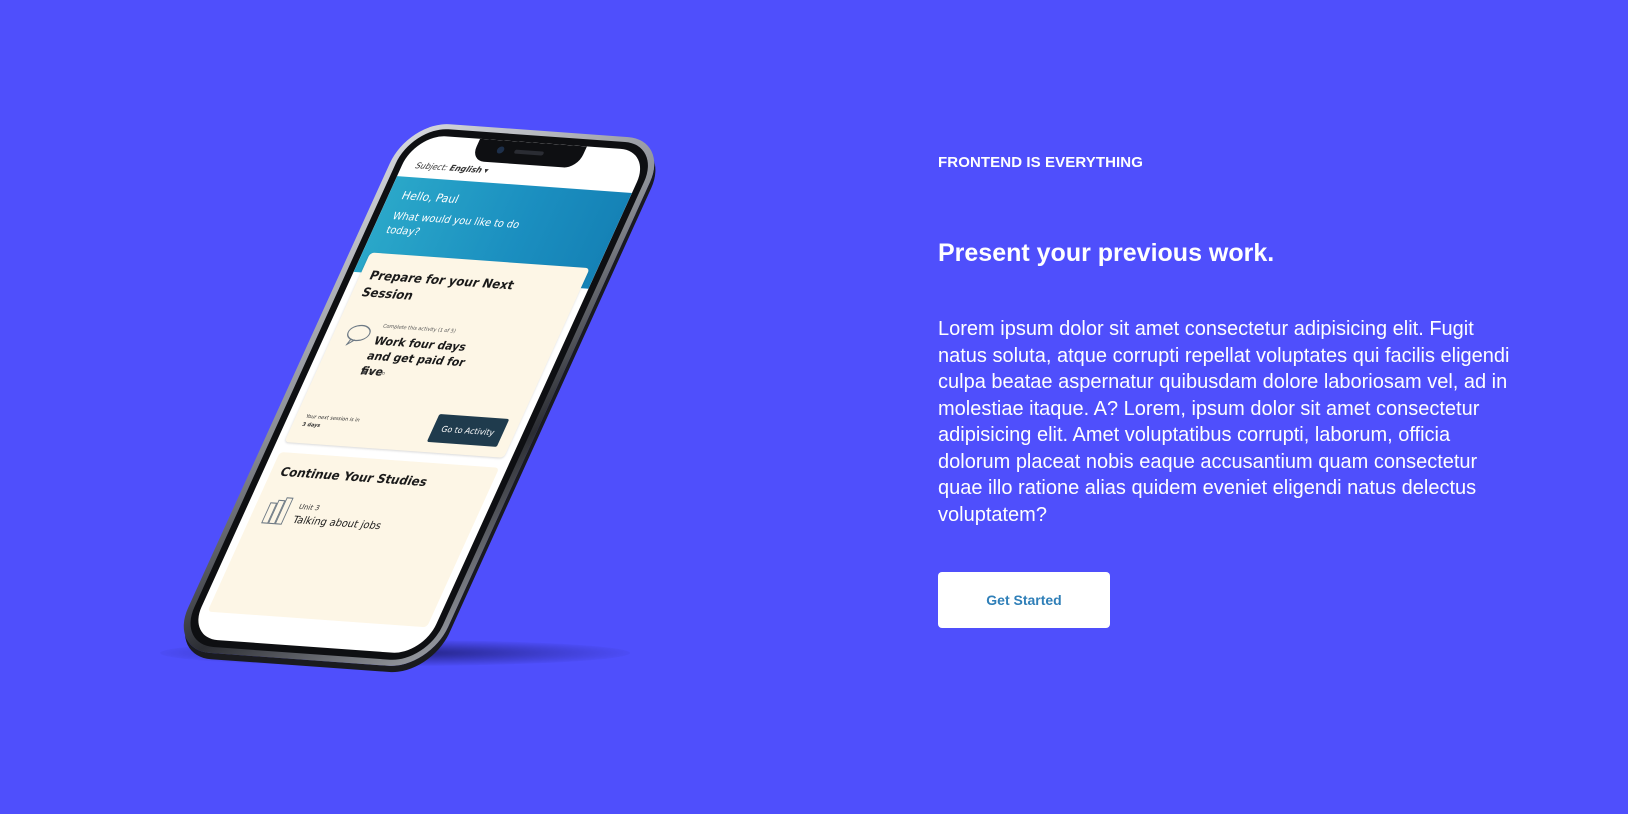 This screenshot has width=1628, height=814. What do you see at coordinates (452, 224) in the screenshot?
I see `greeting-question: What would you like to do today?` at bounding box center [452, 224].